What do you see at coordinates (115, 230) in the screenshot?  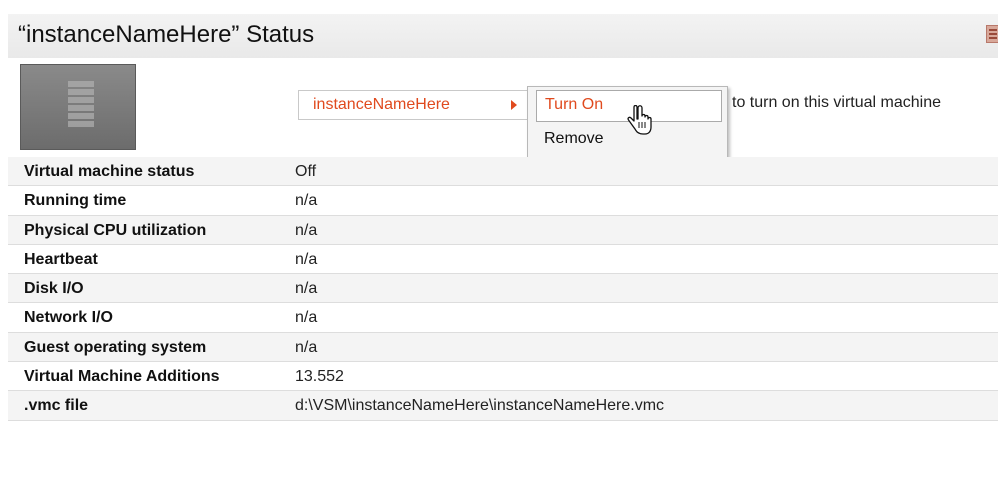 I see `property-label: Physical CPU utilization` at bounding box center [115, 230].